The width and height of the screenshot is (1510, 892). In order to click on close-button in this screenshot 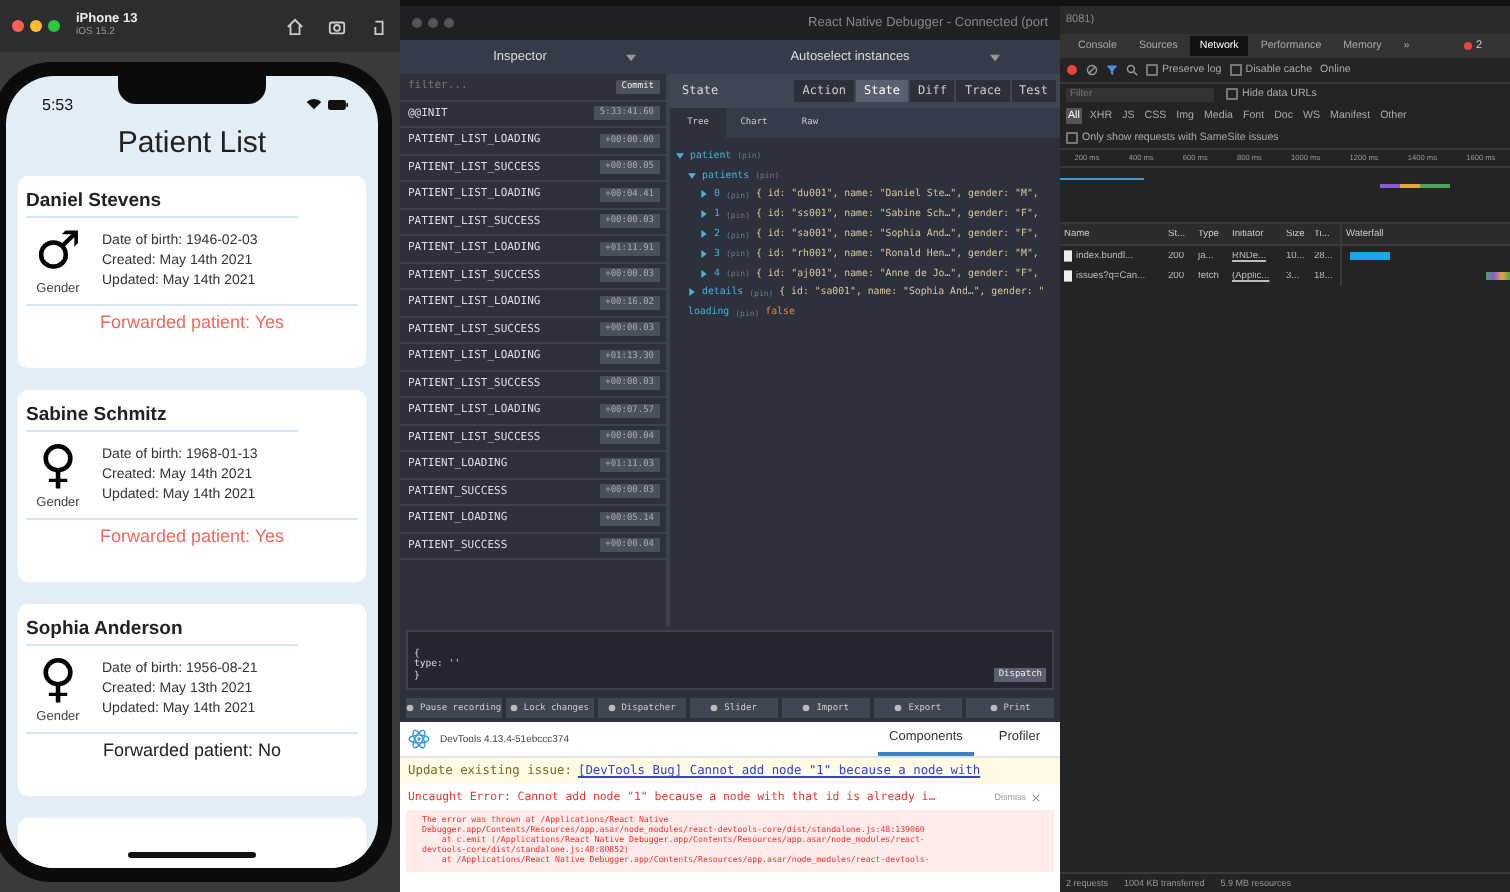, I will do `click(18, 26)`.